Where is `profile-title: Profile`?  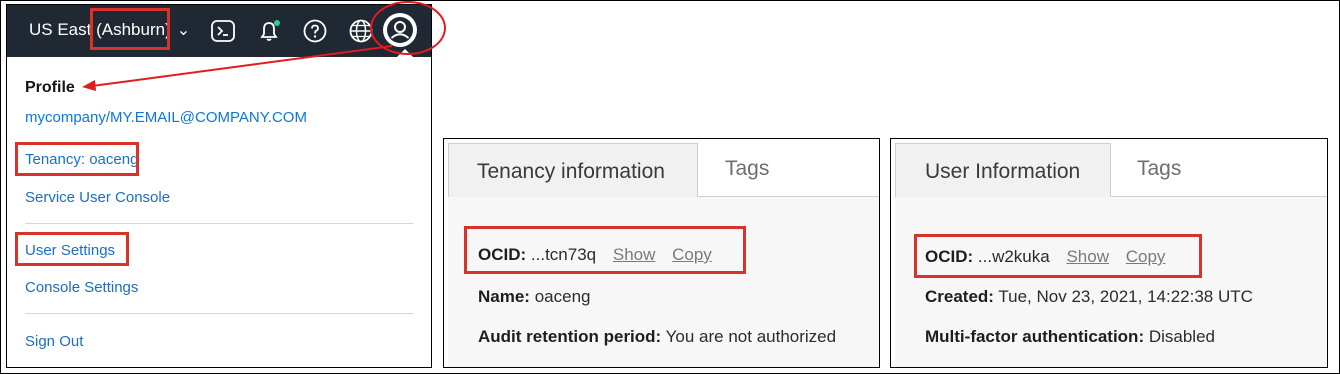 profile-title: Profile is located at coordinates (50, 87).